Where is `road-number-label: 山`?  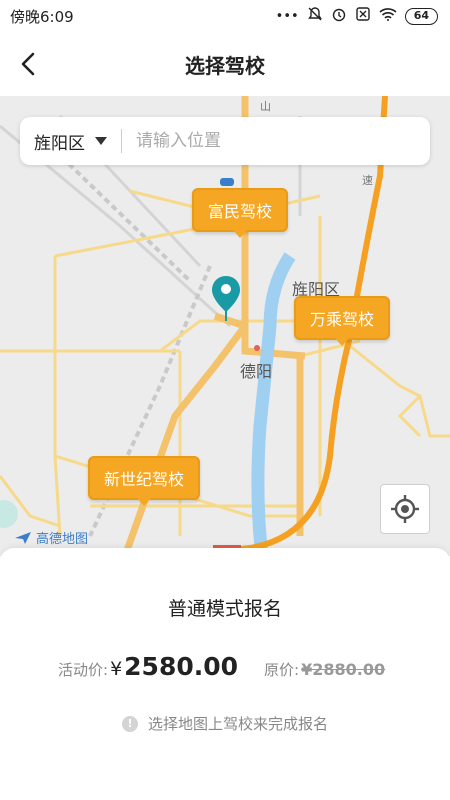
road-number-label: 山 is located at coordinates (265, 106).